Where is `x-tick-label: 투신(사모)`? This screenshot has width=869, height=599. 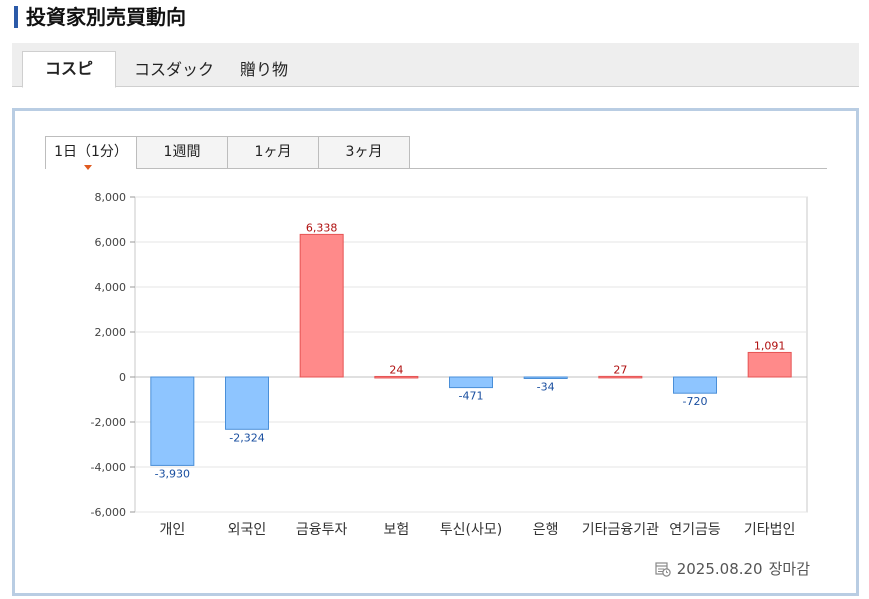 x-tick-label: 투신(사모) is located at coordinates (471, 530).